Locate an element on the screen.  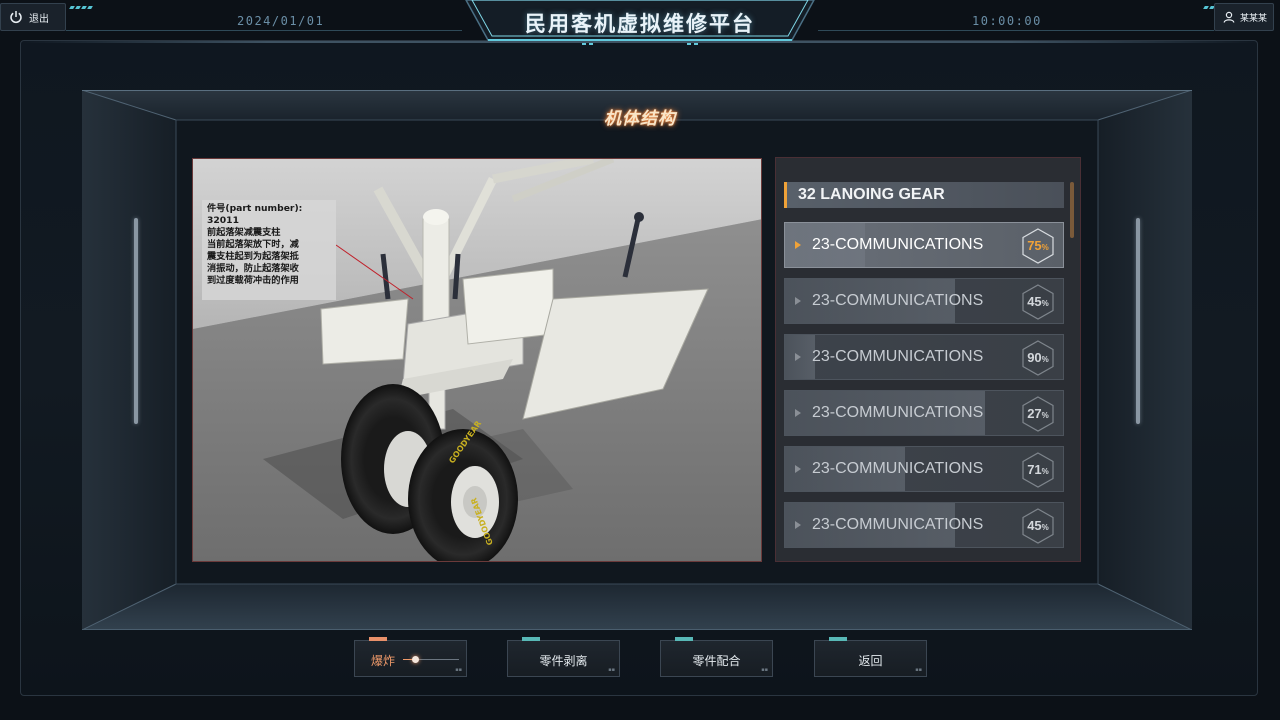
component-item: 23-COMMUNICATIONS 71% is located at coordinates (924, 469).